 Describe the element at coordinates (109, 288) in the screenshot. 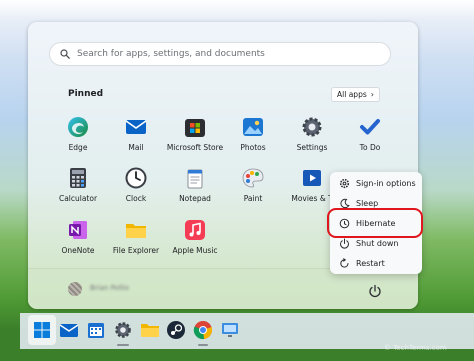

I see `user-name: Brian Pollio` at that location.